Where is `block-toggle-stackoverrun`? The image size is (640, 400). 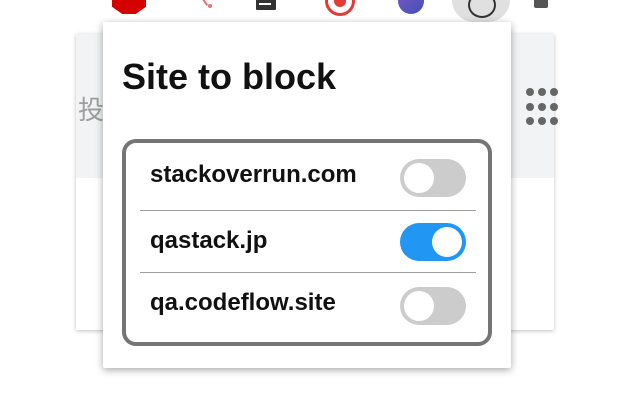 block-toggle-stackoverrun is located at coordinates (433, 178).